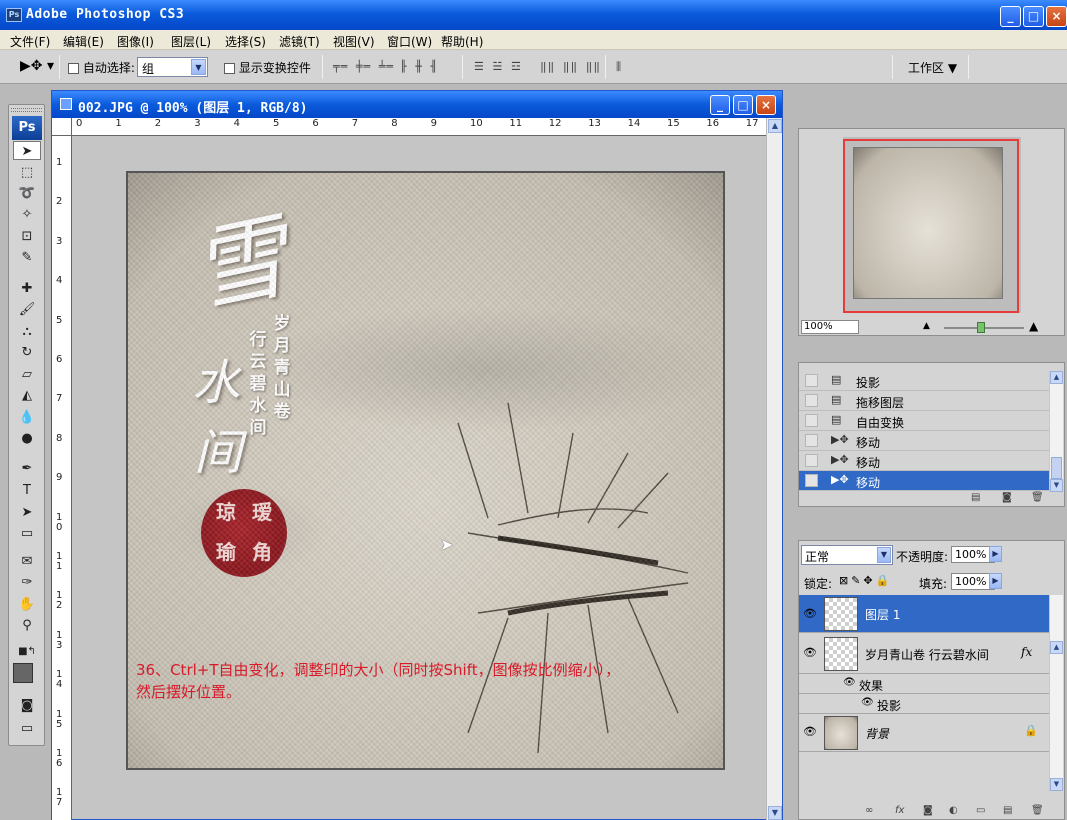  I want to click on distribute-horizontal-group: ‖‖ ‖‖ ‖‖, so click(570, 67).